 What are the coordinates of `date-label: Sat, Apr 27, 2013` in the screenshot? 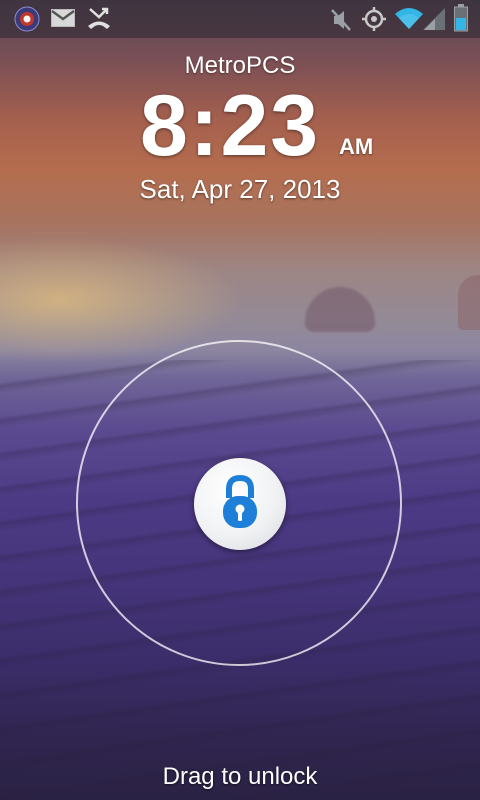 It's located at (240, 189).